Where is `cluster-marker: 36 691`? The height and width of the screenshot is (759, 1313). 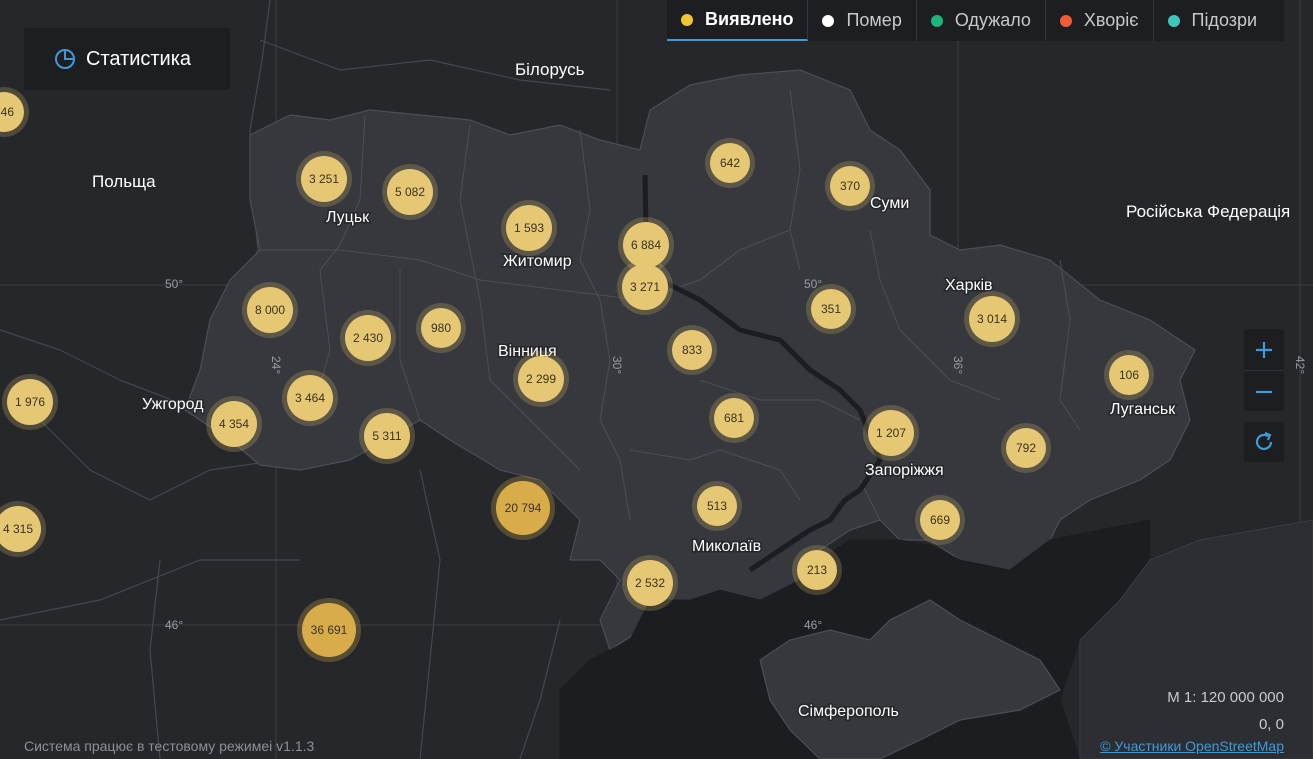
cluster-marker: 36 691 is located at coordinates (329, 630).